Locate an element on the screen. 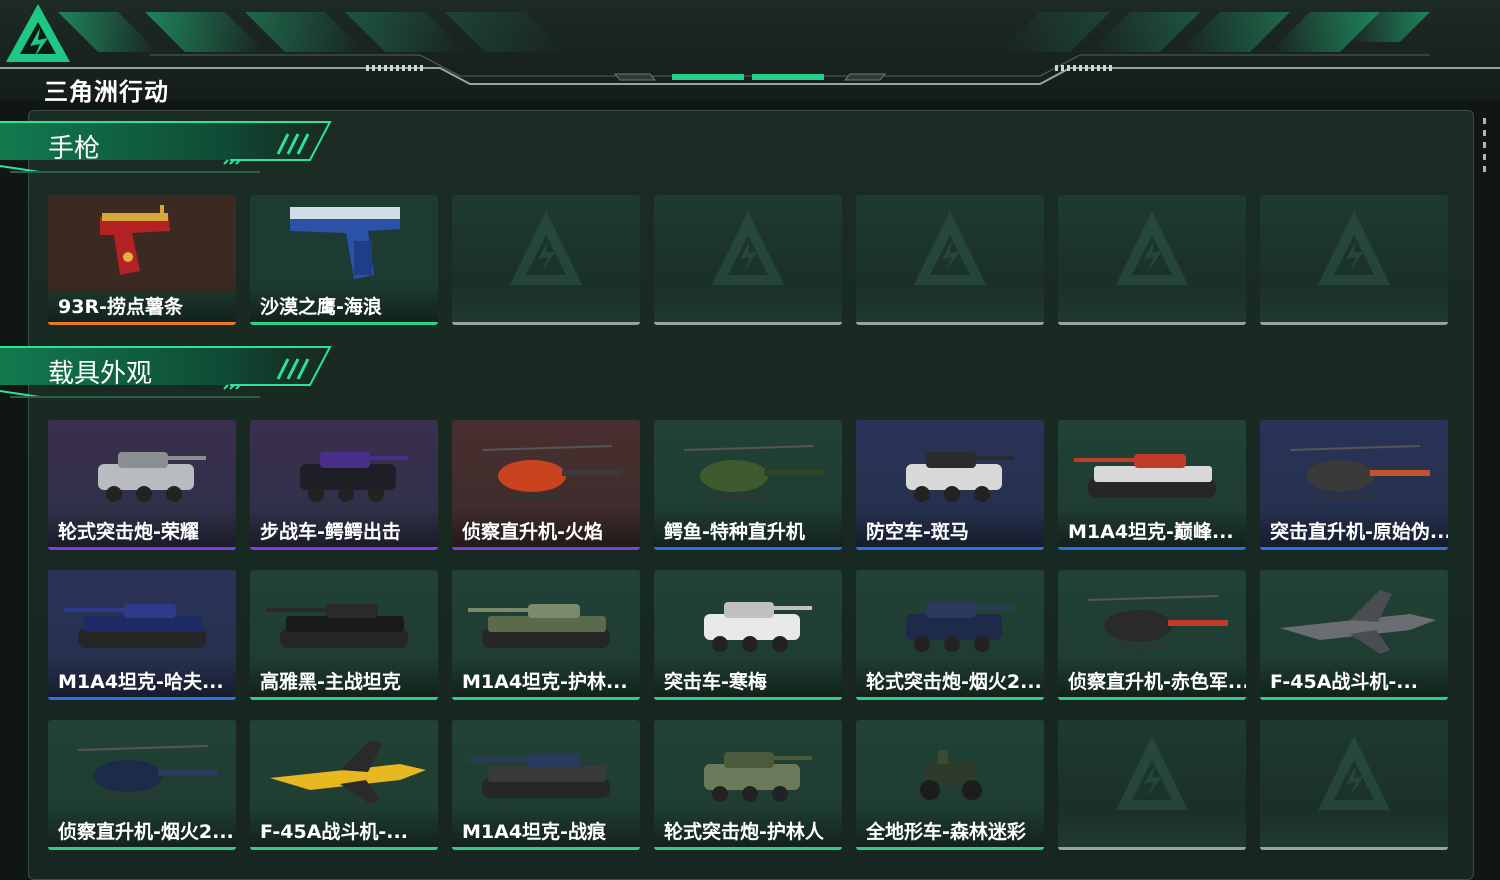  jet-image is located at coordinates (348, 772).